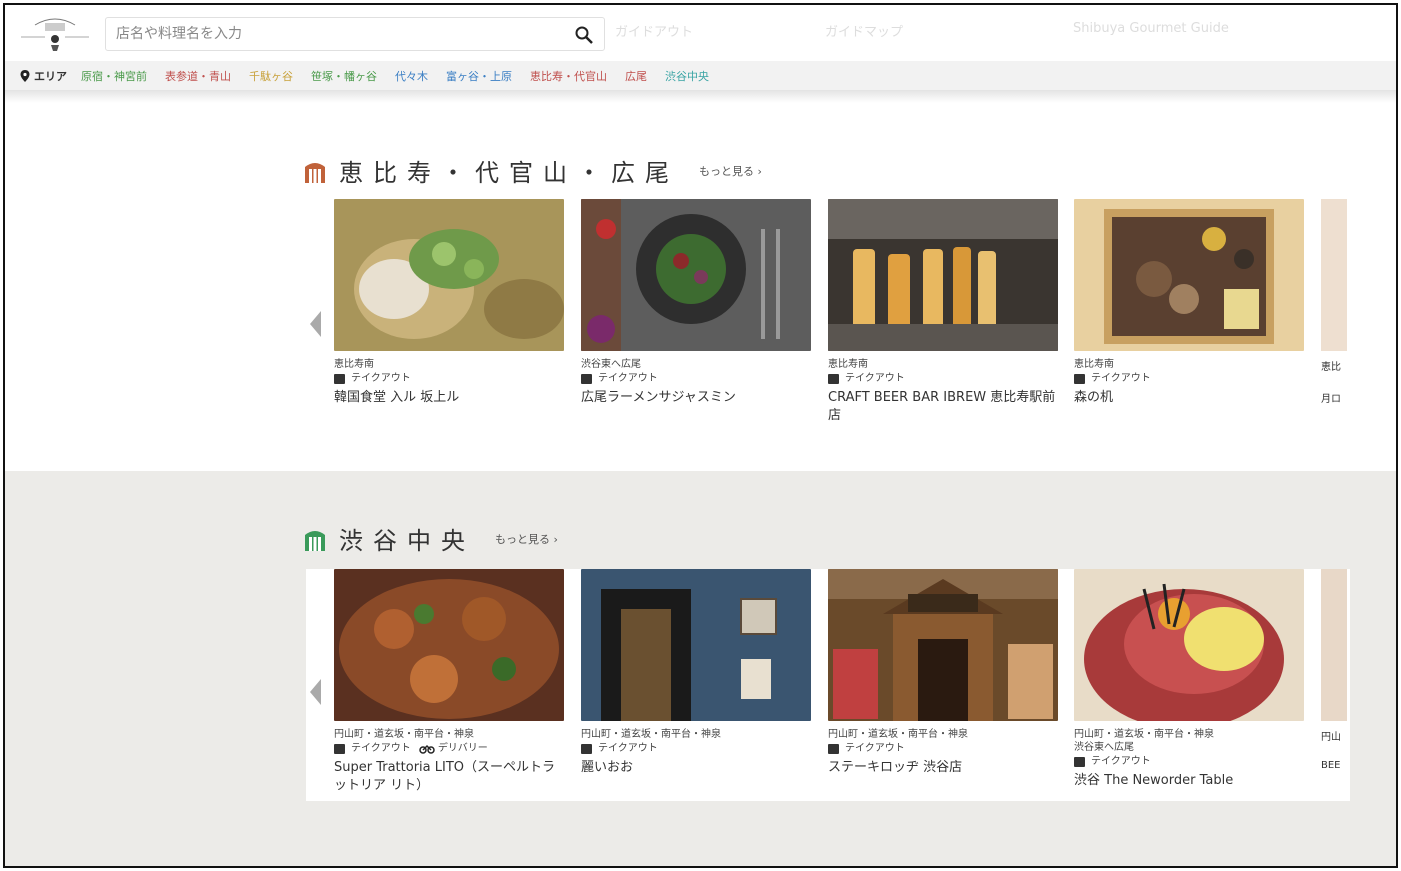 Image resolution: width=1401 pixels, height=871 pixels. I want to click on search-box, so click(355, 34).